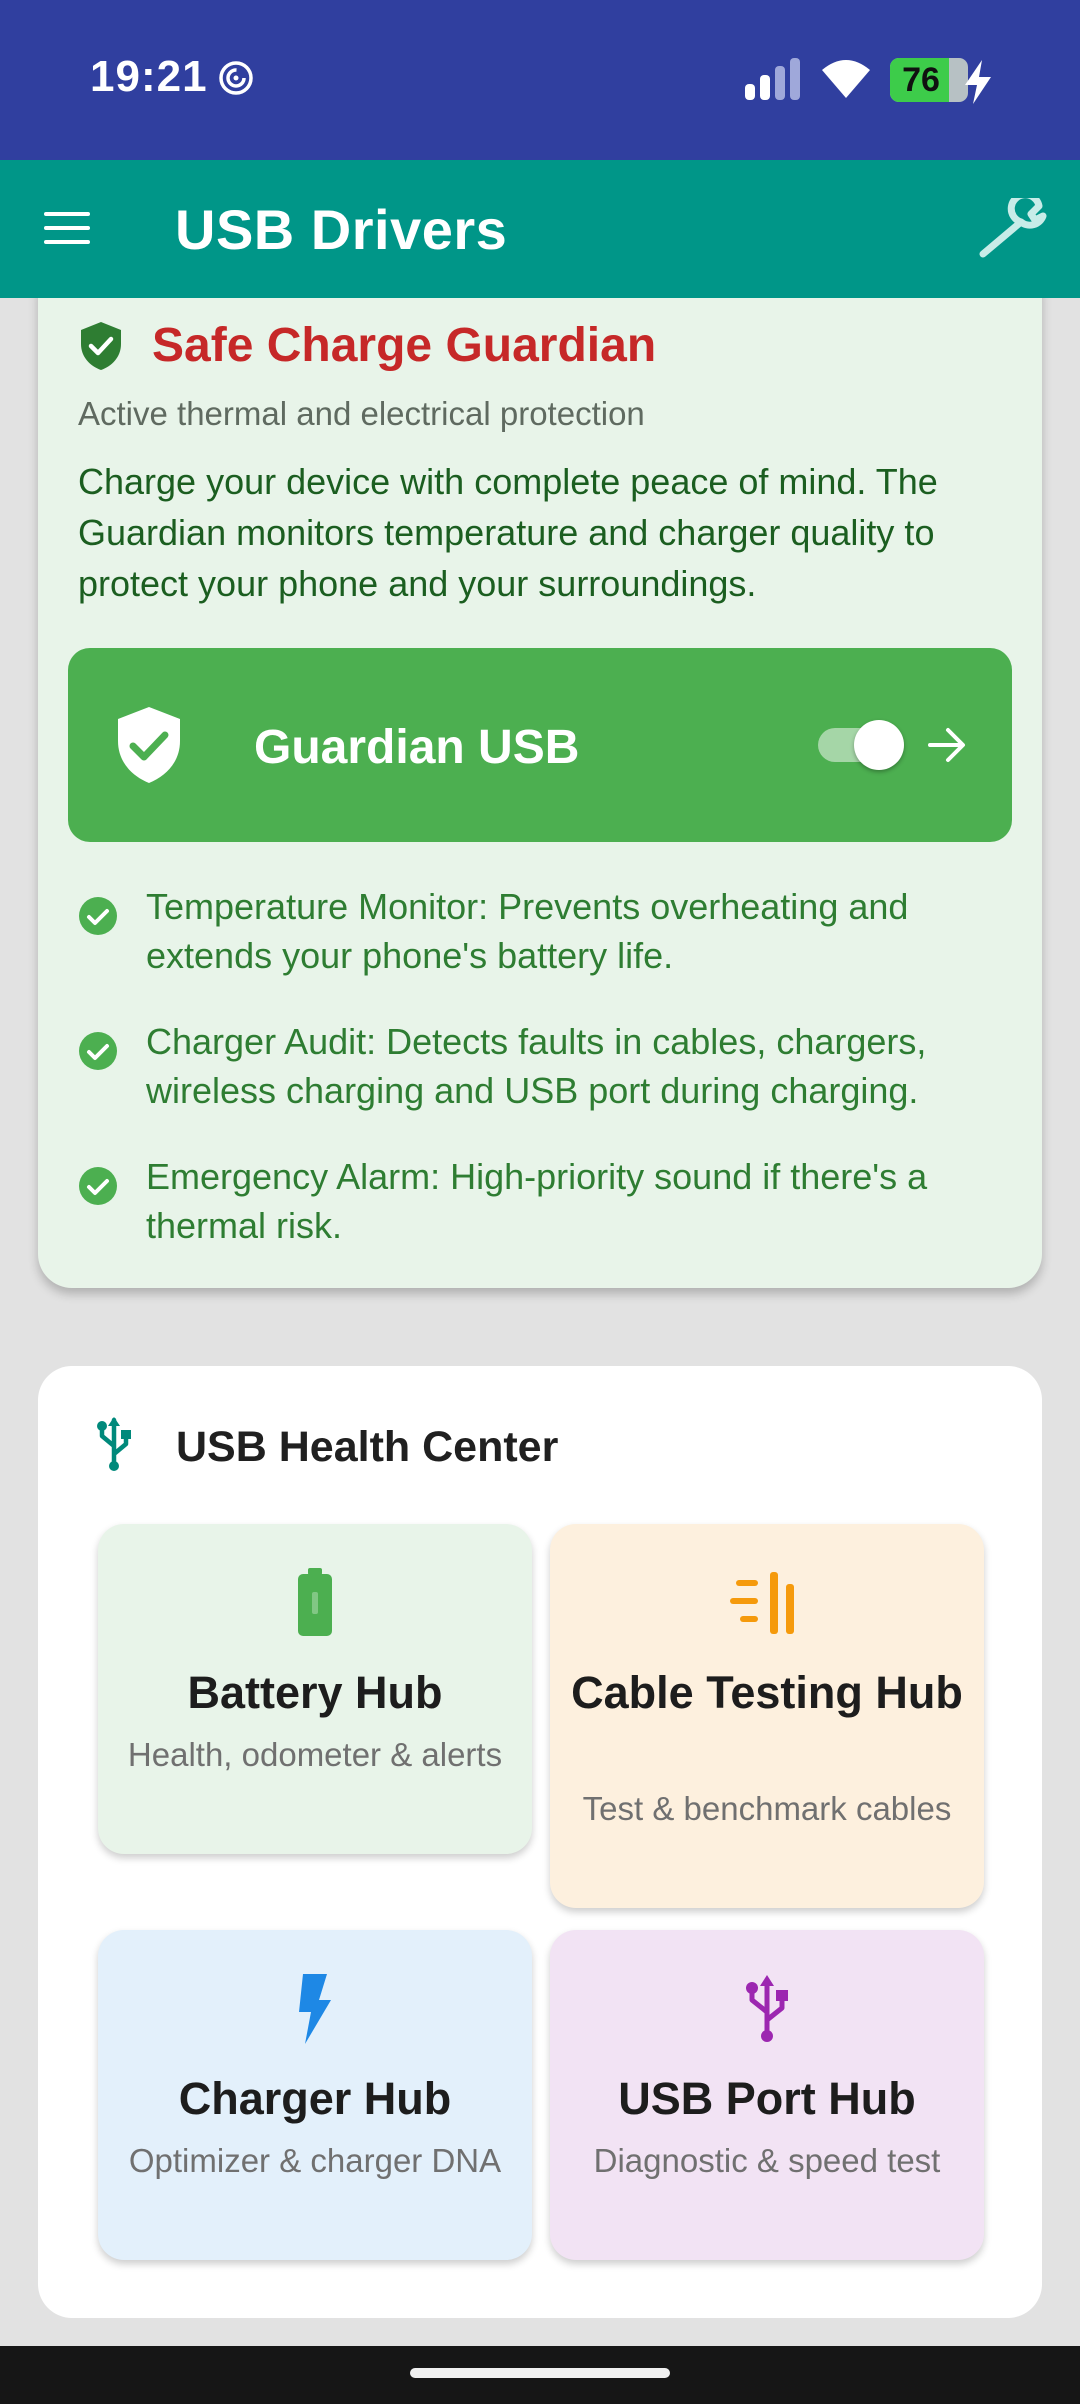 This screenshot has width=1080, height=2404. I want to click on battery-hub-tile: Battery Hub Health, odometer & alerts, so click(315, 1689).